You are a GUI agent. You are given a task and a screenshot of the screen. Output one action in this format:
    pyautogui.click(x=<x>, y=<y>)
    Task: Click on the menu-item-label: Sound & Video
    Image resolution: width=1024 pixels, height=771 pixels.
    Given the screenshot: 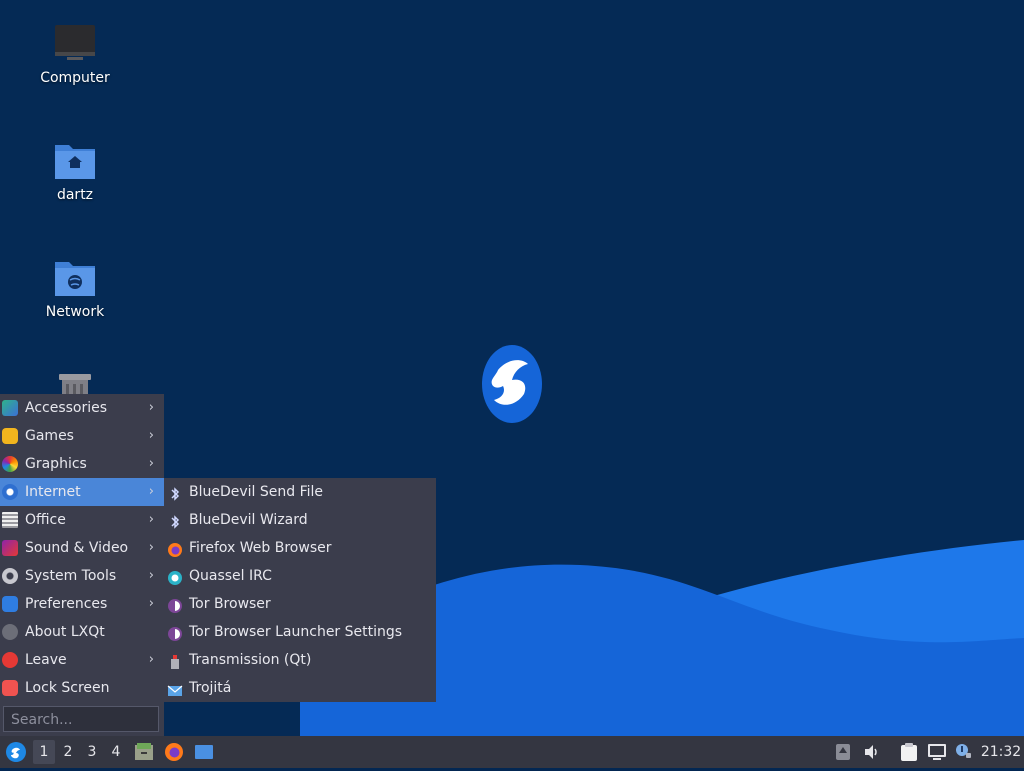 What is the action you would take?
    pyautogui.click(x=77, y=548)
    